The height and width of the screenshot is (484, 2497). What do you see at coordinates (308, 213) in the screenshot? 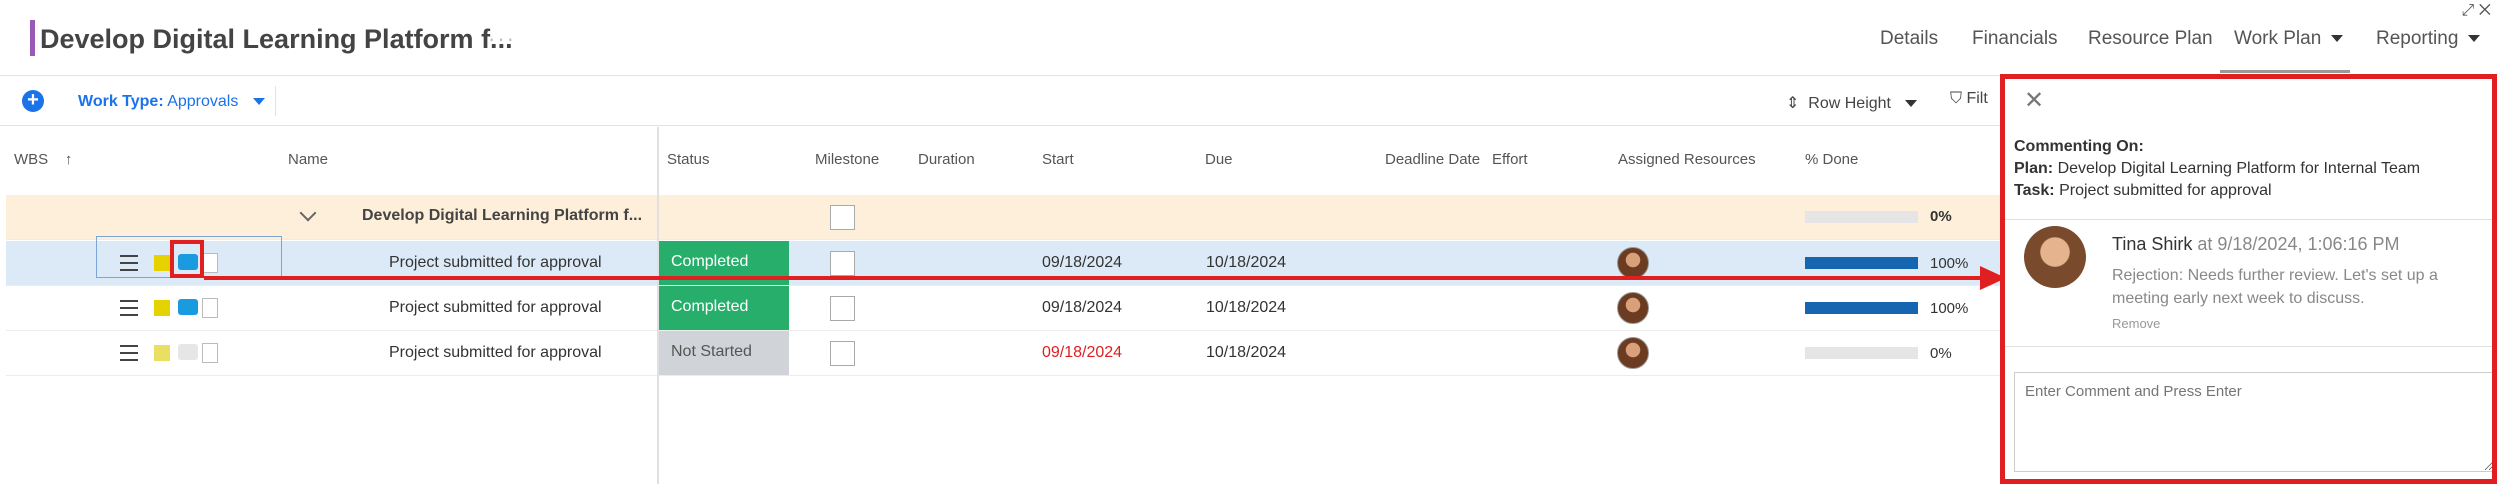
I see `chevron-down-icon` at bounding box center [308, 213].